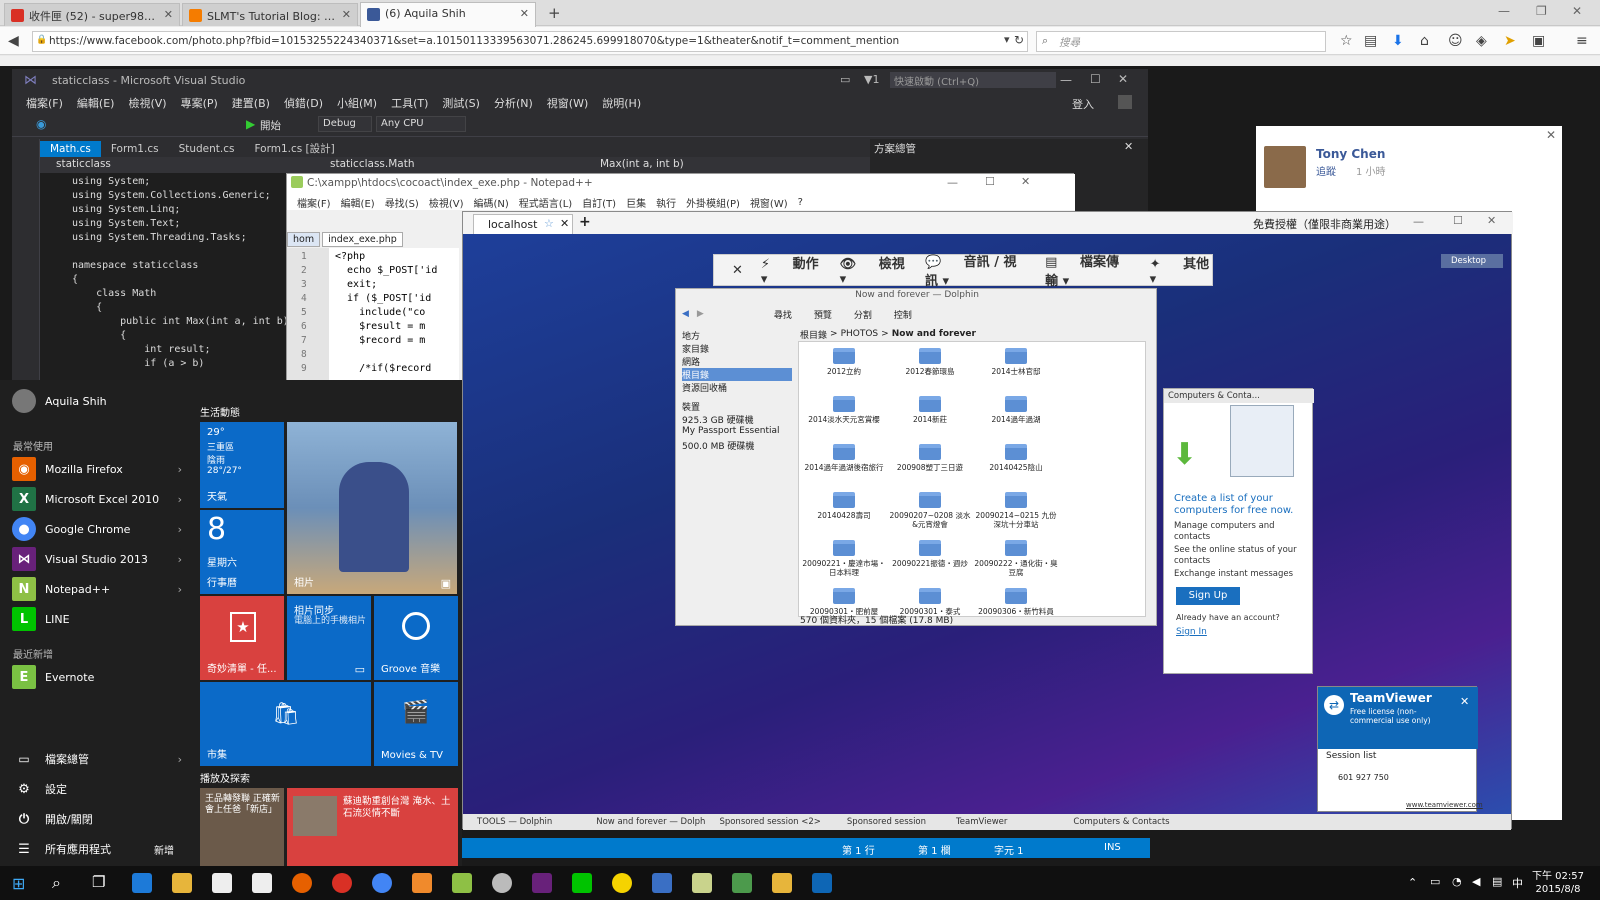 This screenshot has height=900, width=1600. Describe the element at coordinates (1346, 41) in the screenshot. I see `bookmark-star-icon: ☆` at that location.